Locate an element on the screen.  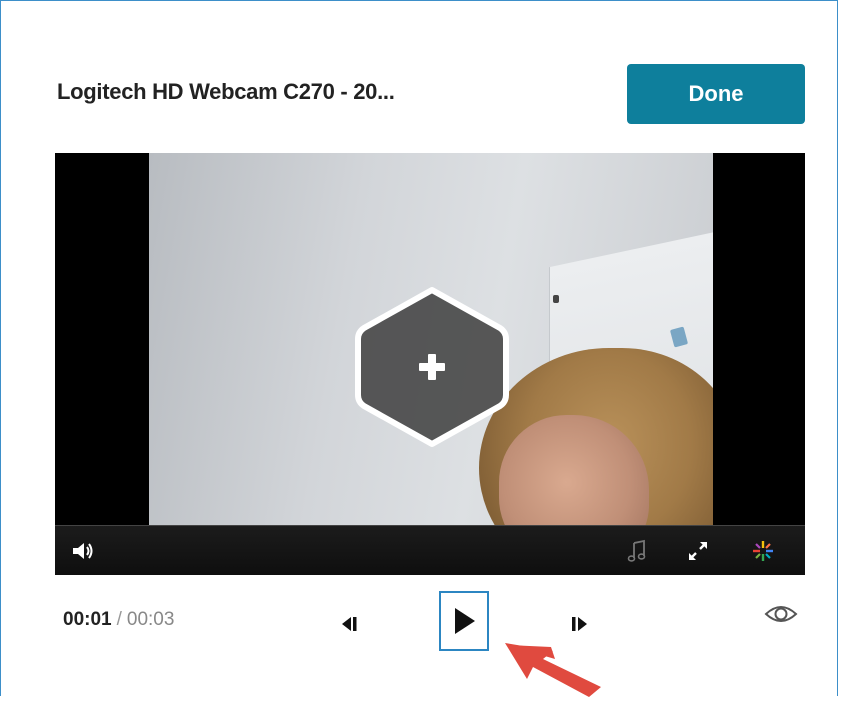
video-scene-detail is located at coordinates (556, 299).